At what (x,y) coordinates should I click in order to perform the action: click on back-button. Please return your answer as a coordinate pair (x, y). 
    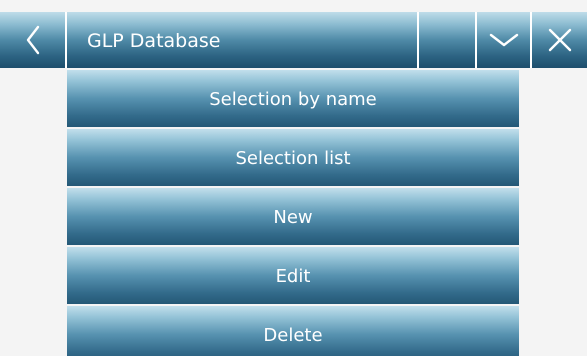
    Looking at the image, I should click on (33, 40).